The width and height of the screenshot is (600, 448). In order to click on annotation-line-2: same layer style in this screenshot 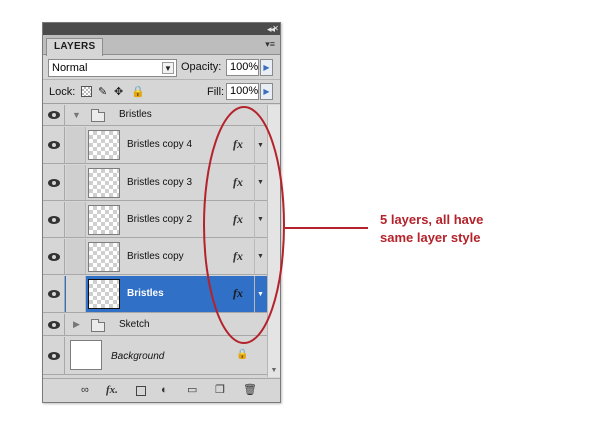, I will do `click(430, 237)`.